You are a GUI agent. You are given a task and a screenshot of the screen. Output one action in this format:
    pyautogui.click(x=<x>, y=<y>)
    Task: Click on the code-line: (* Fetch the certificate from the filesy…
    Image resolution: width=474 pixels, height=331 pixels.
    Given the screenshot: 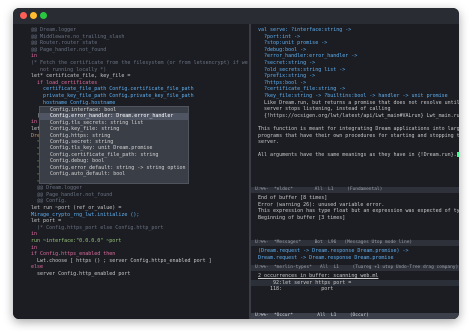 What is the action you would take?
    pyautogui.click(x=137, y=62)
    